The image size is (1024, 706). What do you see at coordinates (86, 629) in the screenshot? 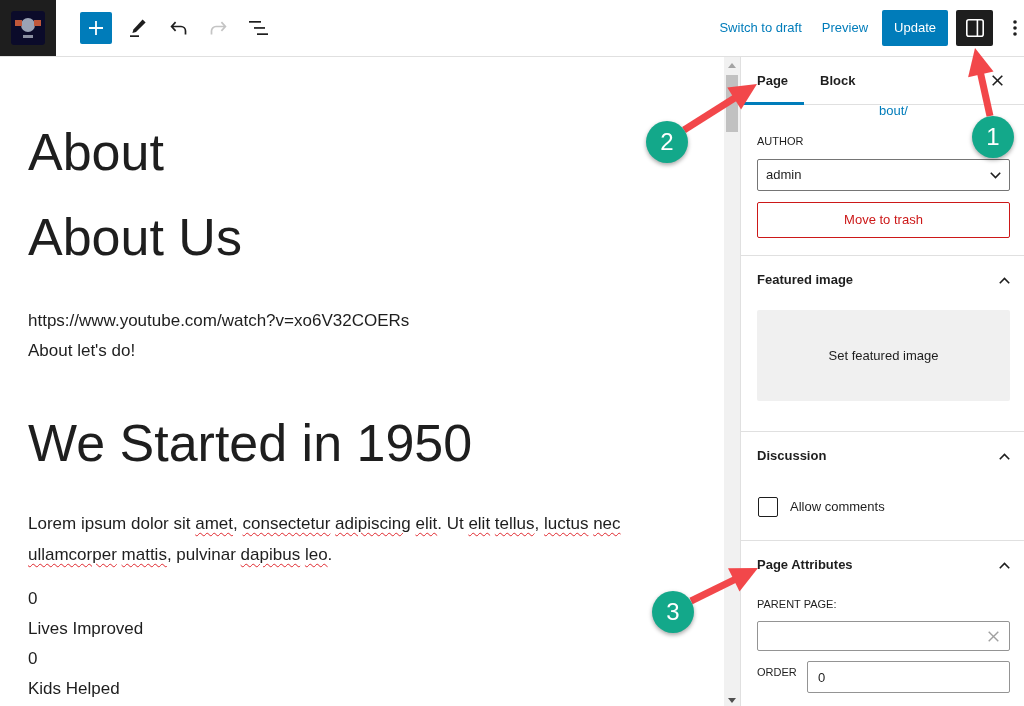
I see `text-line: Lives Improved` at bounding box center [86, 629].